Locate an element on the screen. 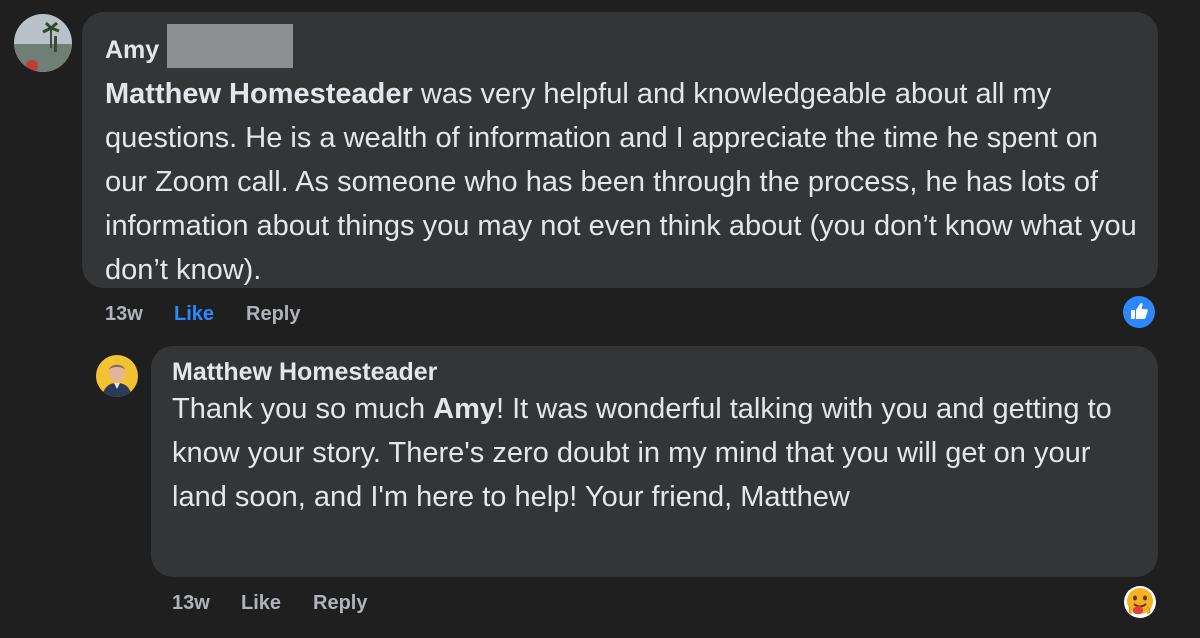 Image resolution: width=1200 pixels, height=638 pixels. comment-author-name: Amy is located at coordinates (132, 50).